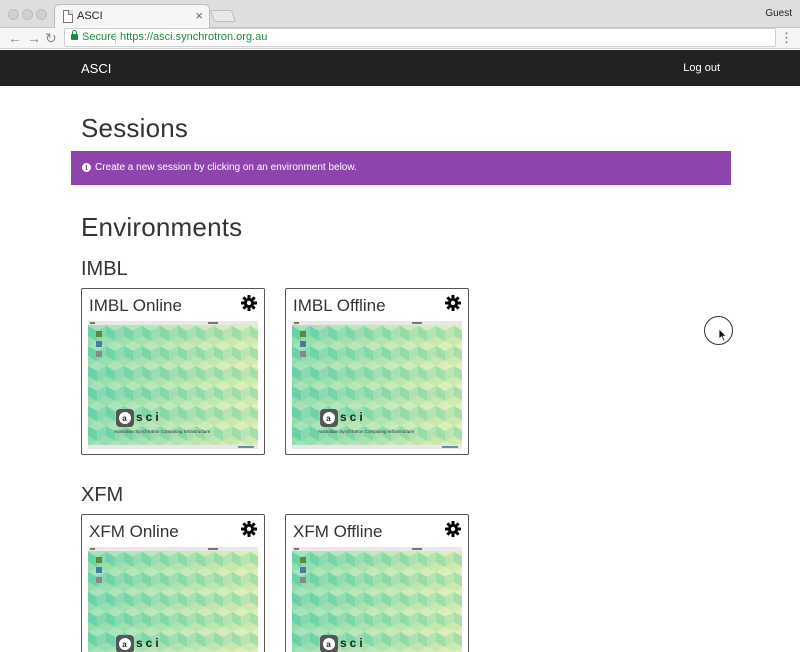  I want to click on minimize-window-button, so click(27, 14).